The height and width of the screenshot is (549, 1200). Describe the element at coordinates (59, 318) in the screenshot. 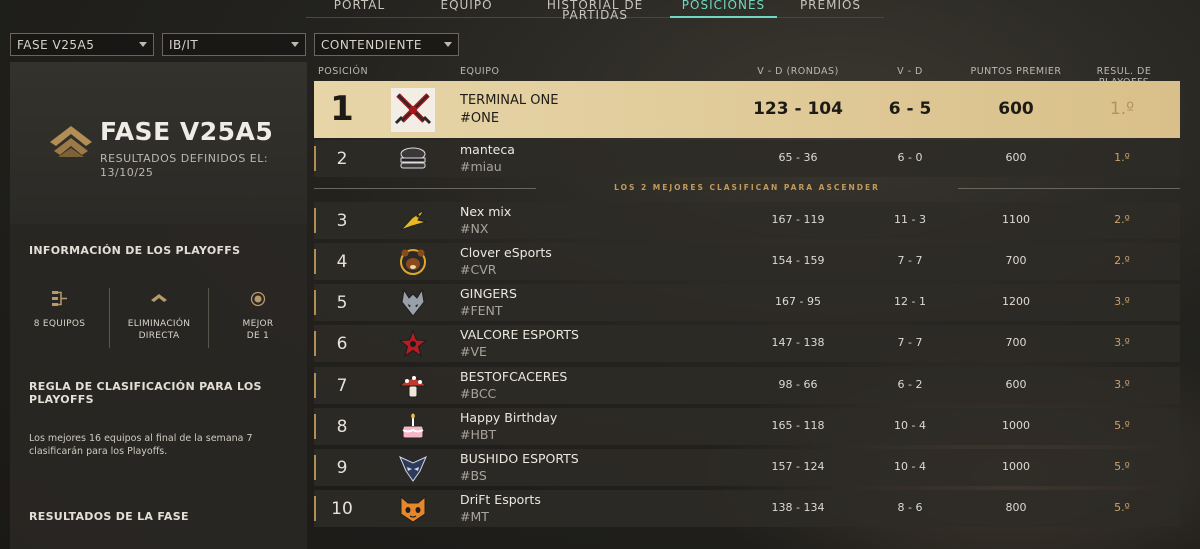

I see `stat-teams: 8 EQUIPOS` at that location.